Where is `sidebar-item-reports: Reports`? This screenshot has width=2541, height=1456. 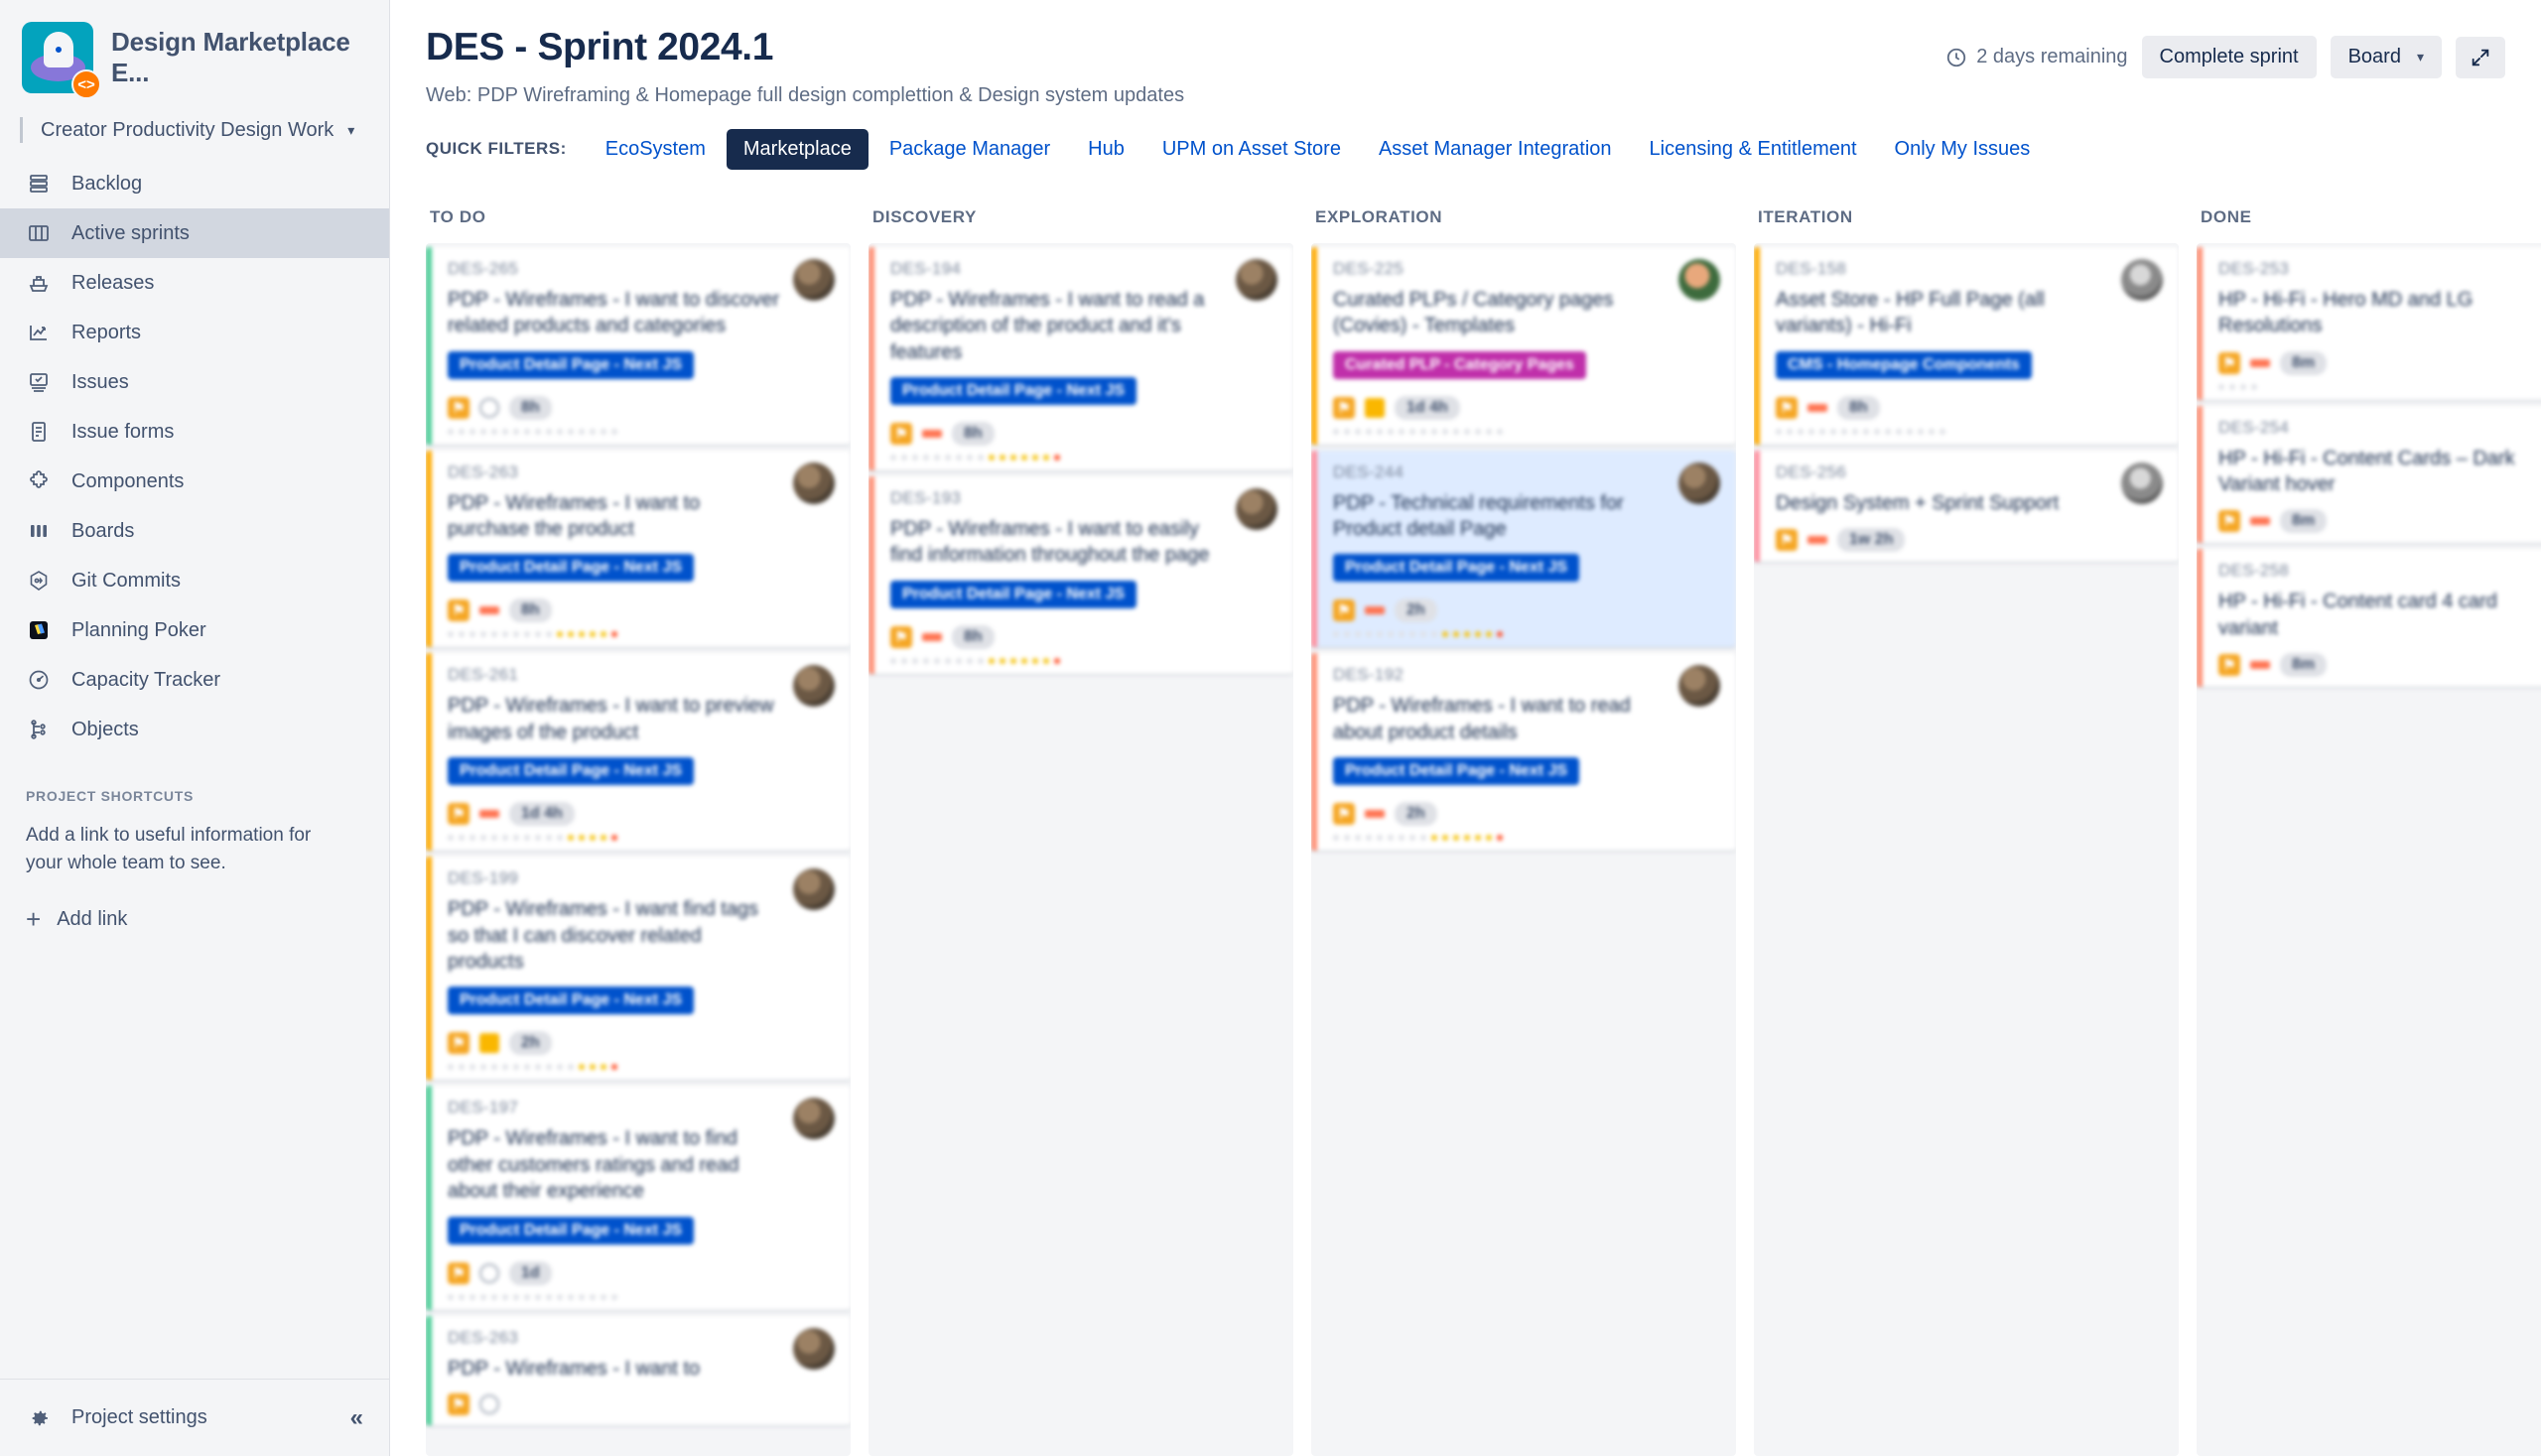 sidebar-item-reports: Reports is located at coordinates (194, 332).